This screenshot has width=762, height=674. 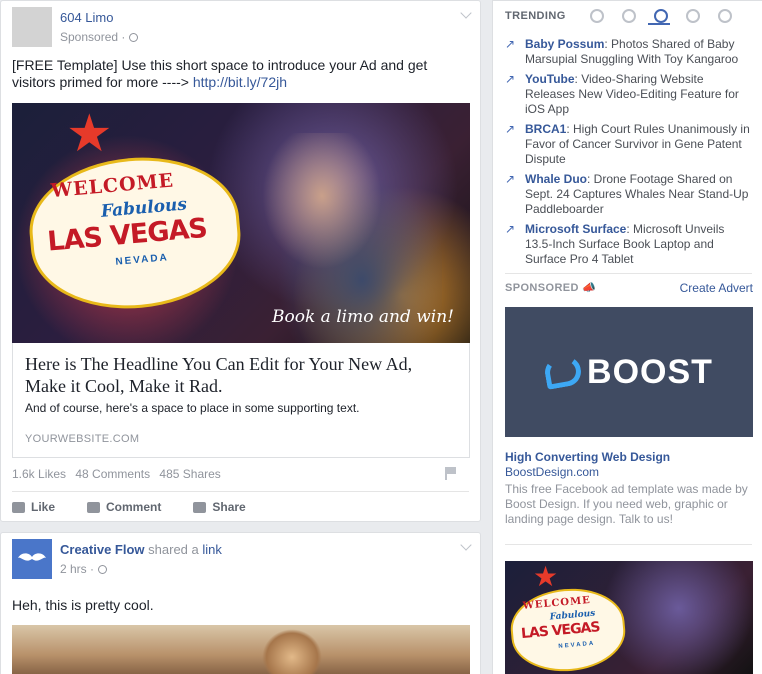 I want to click on ad-thumbnail: WELCOME Fabulous LAS VEGAS NEVADA ★, so click(x=629, y=617).